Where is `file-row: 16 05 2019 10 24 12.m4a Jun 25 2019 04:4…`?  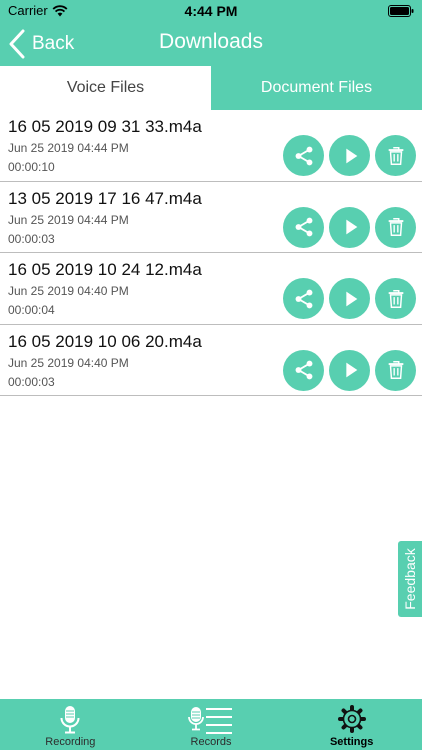 file-row: 16 05 2019 10 24 12.m4a Jun 25 2019 04:4… is located at coordinates (211, 289).